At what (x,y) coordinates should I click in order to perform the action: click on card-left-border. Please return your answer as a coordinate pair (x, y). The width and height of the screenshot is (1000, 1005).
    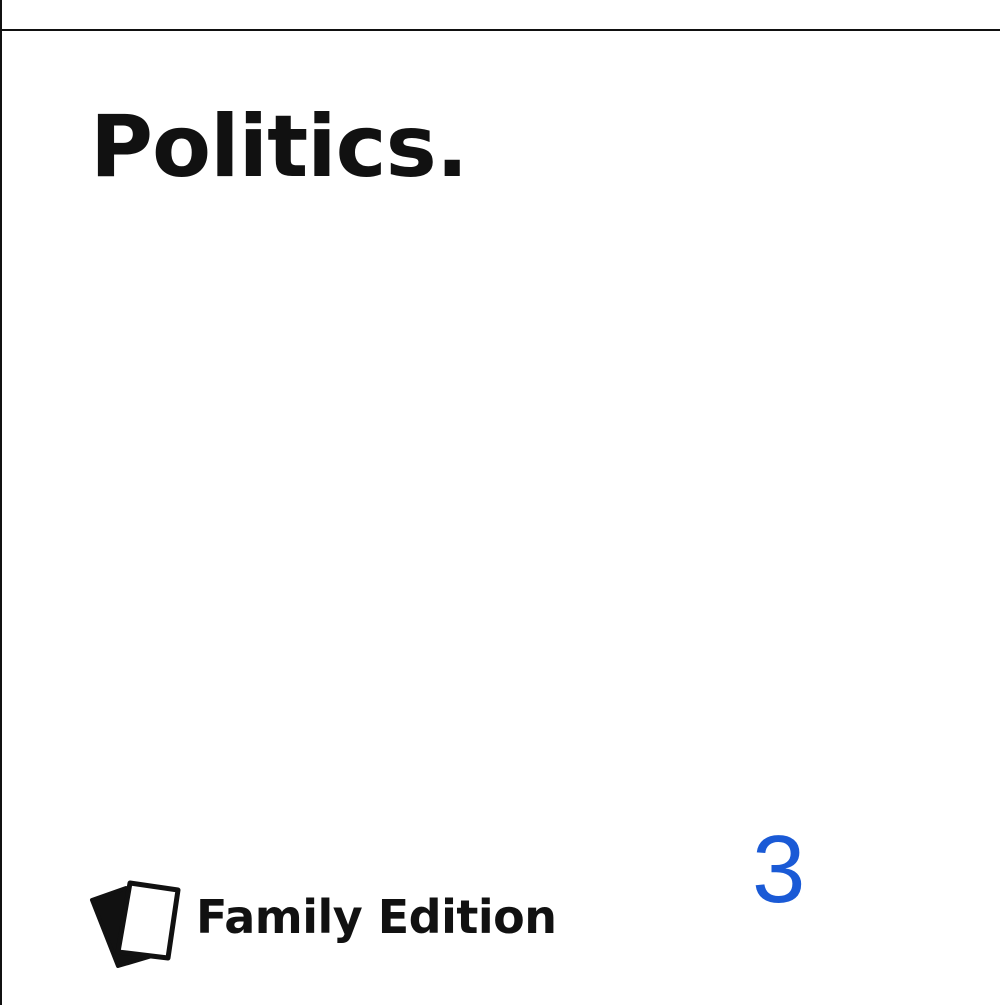
    Looking at the image, I should click on (1, 502).